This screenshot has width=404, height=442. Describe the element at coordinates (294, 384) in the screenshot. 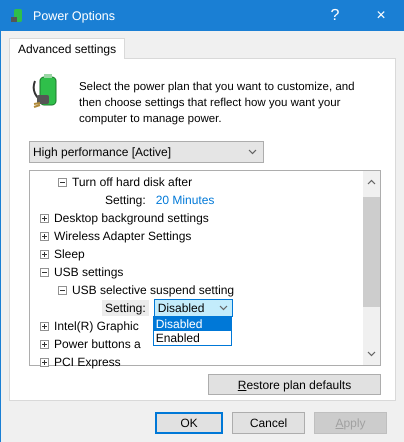

I see `restore-defaults-button: Restore plan defaults` at that location.